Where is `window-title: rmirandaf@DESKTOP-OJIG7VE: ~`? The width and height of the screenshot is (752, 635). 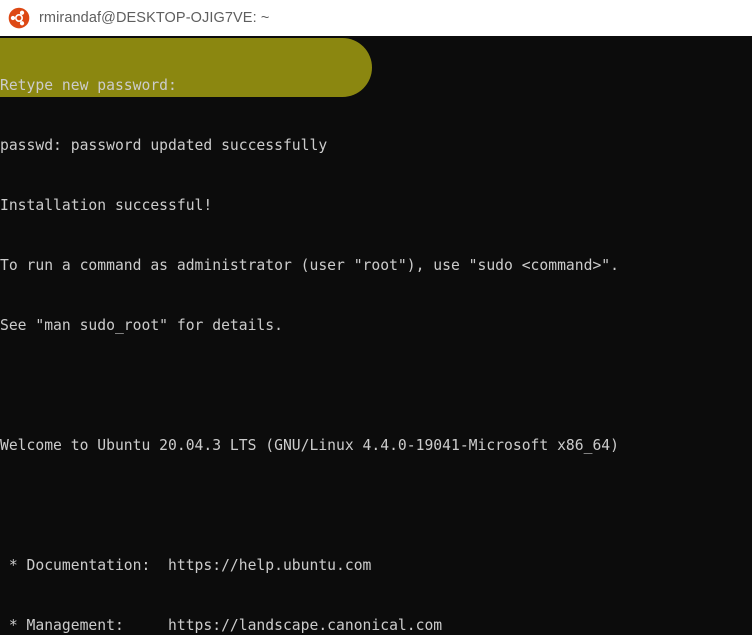 window-title: rmirandaf@DESKTOP-OJIG7VE: ~ is located at coordinates (154, 18).